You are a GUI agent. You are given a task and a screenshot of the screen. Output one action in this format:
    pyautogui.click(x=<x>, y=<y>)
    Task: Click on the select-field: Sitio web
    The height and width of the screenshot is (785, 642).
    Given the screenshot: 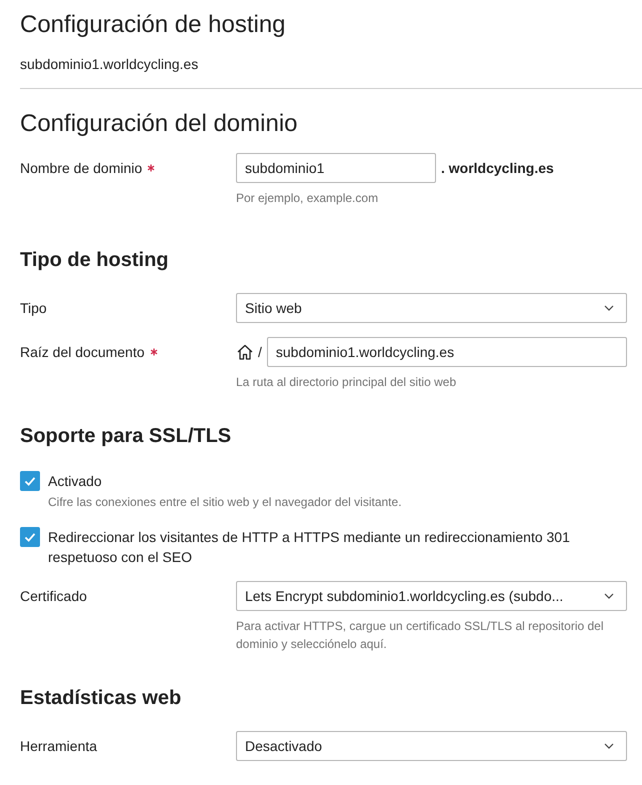 What is the action you would take?
    pyautogui.click(x=431, y=308)
    